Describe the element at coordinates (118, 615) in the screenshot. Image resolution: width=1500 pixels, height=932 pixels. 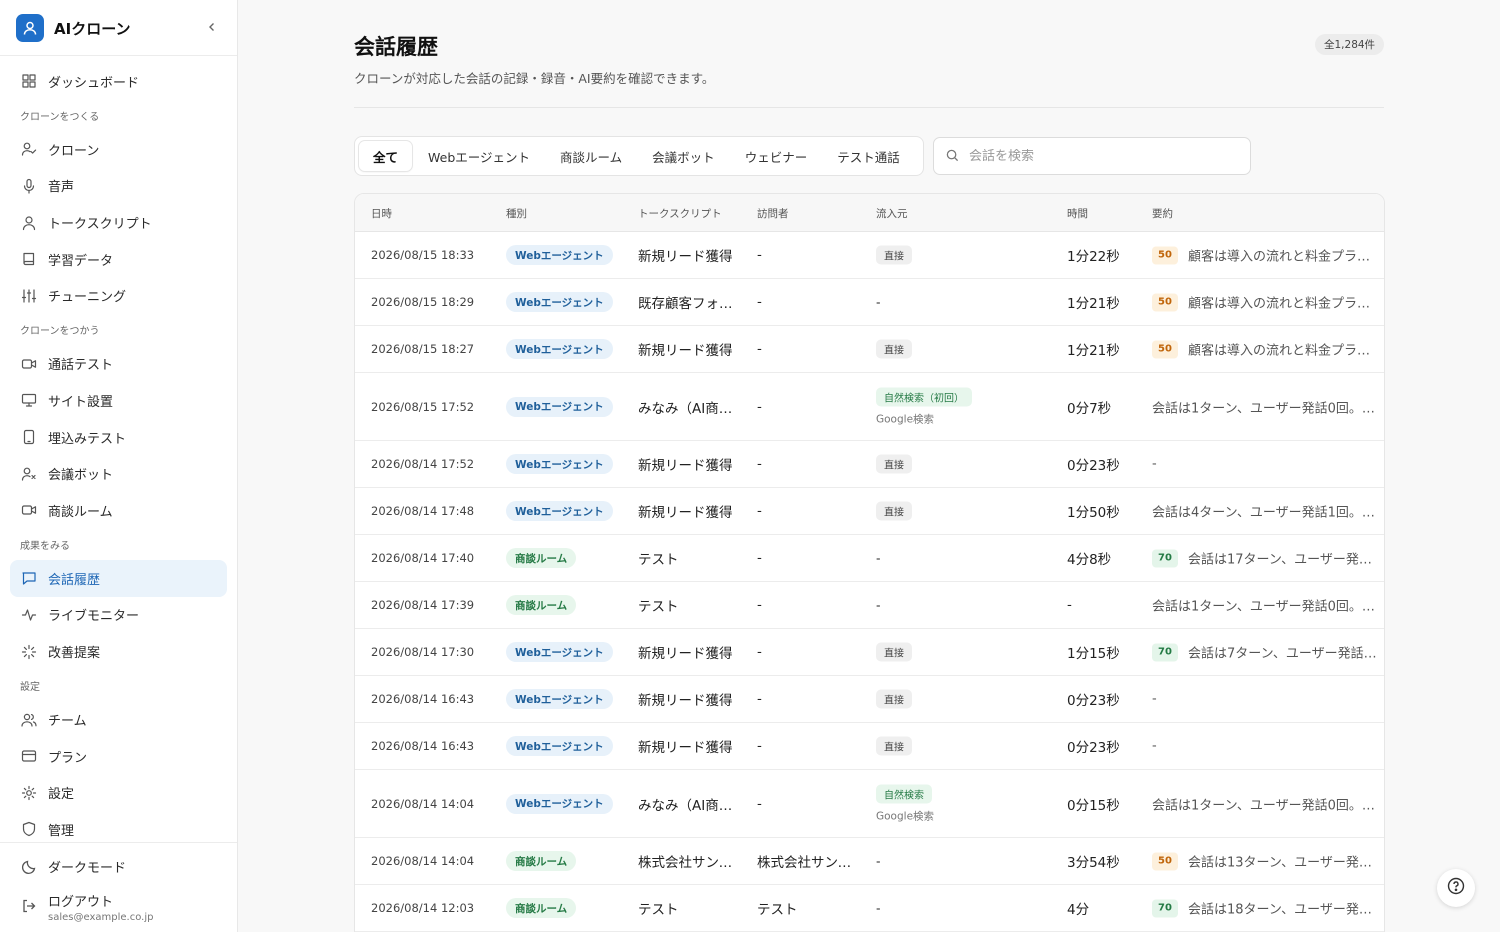
I see `sidebar-item-activity-15: ライブモニター` at that location.